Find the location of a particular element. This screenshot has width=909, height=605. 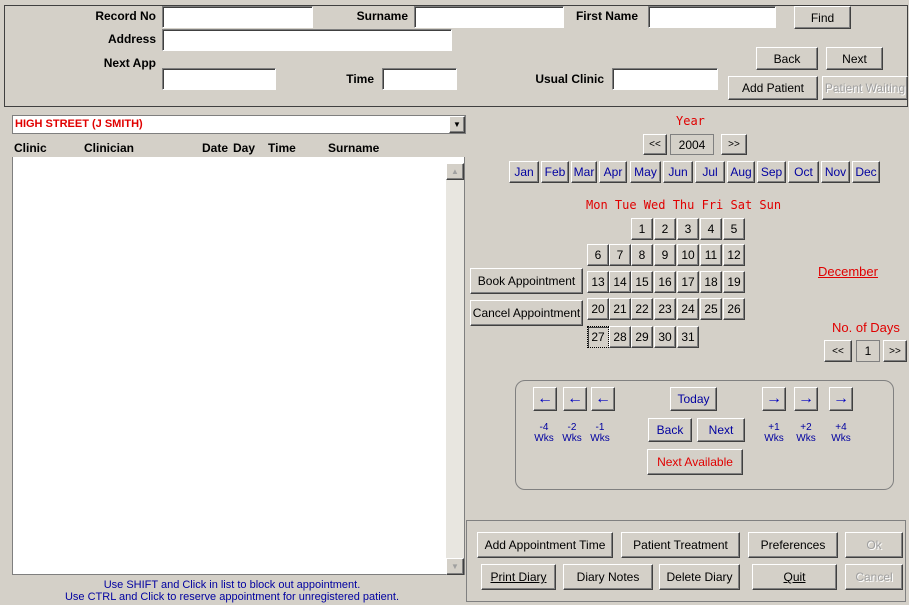

cancel-button: Cancel is located at coordinates (874, 577).